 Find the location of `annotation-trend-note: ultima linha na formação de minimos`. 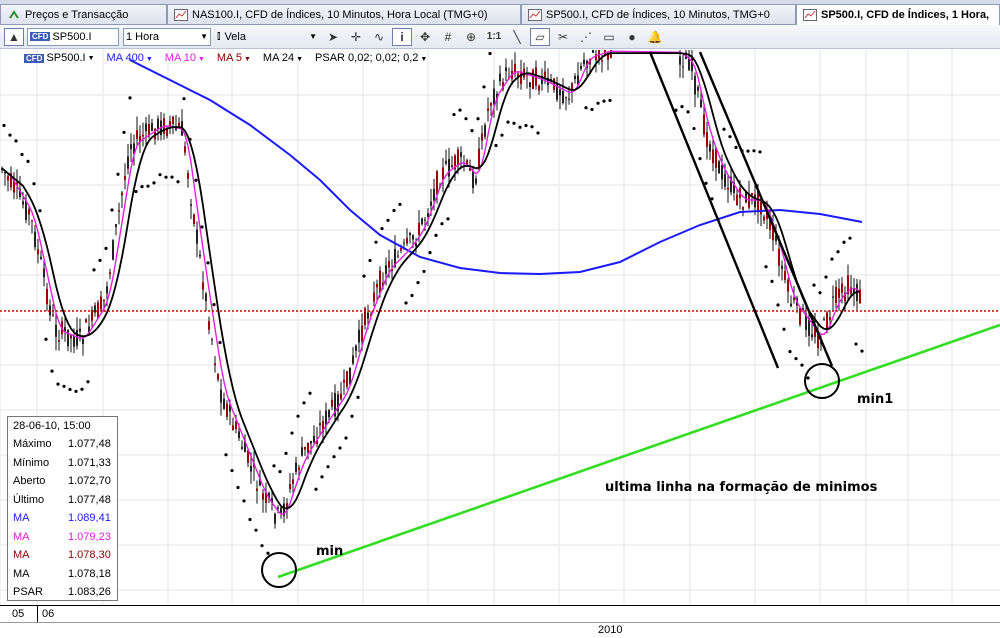

annotation-trend-note: ultima linha na formação de minimos is located at coordinates (741, 487).